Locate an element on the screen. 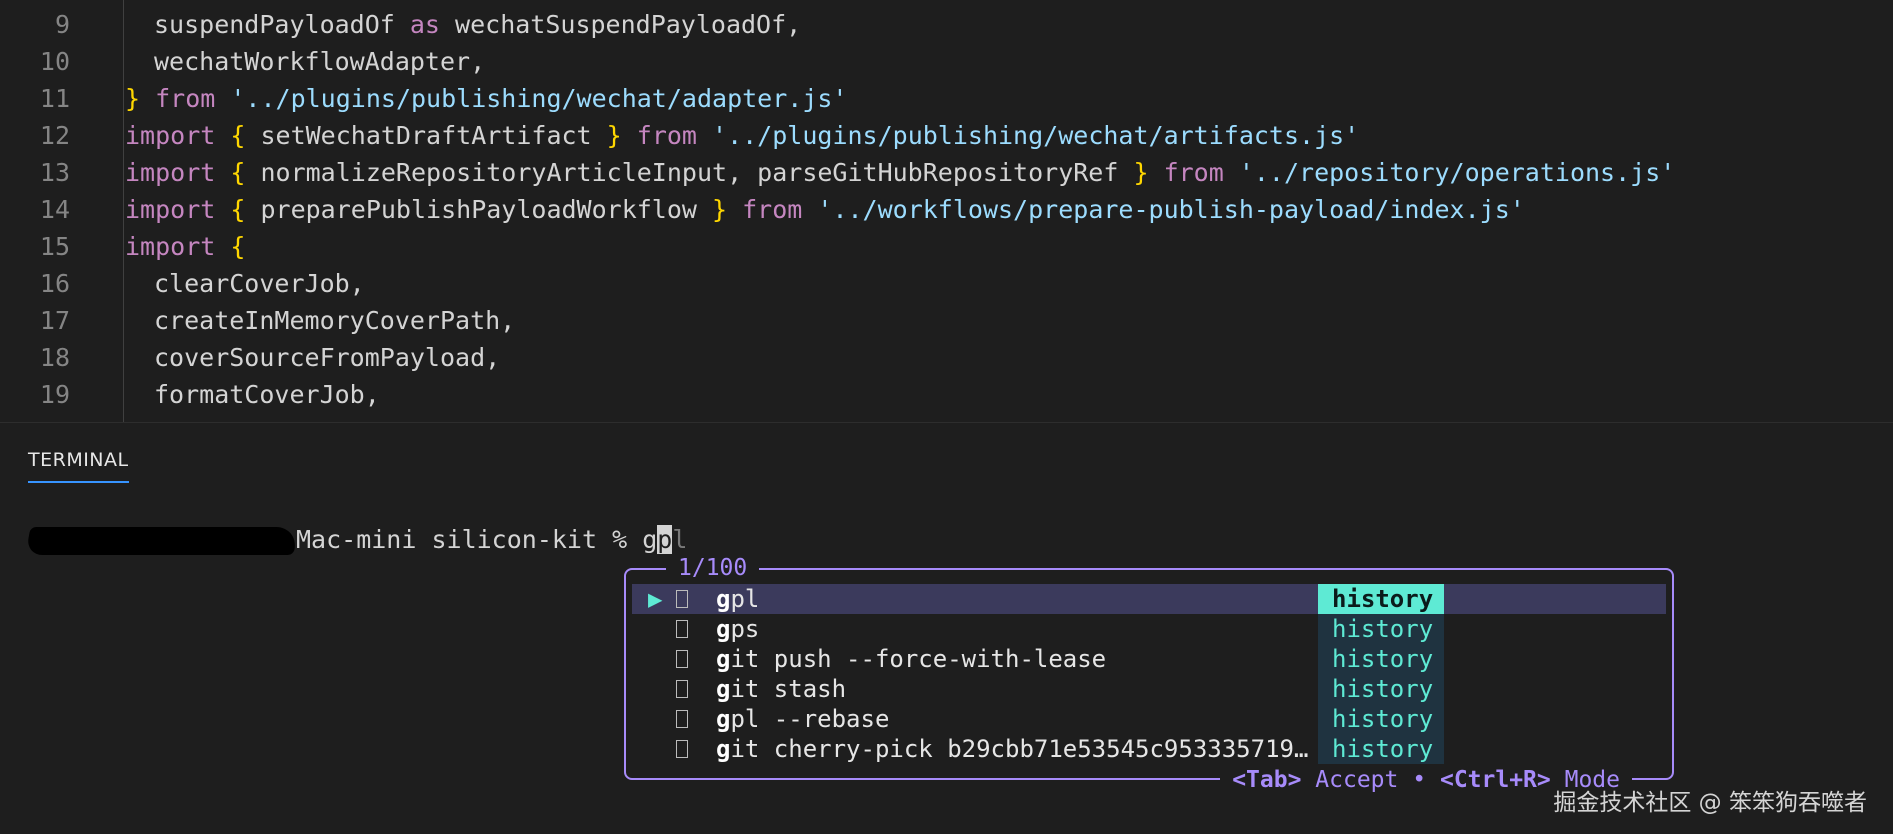 Image resolution: width=1893 pixels, height=834 pixels. code-text: createInMemoryCoverPath, is located at coordinates (334, 320).